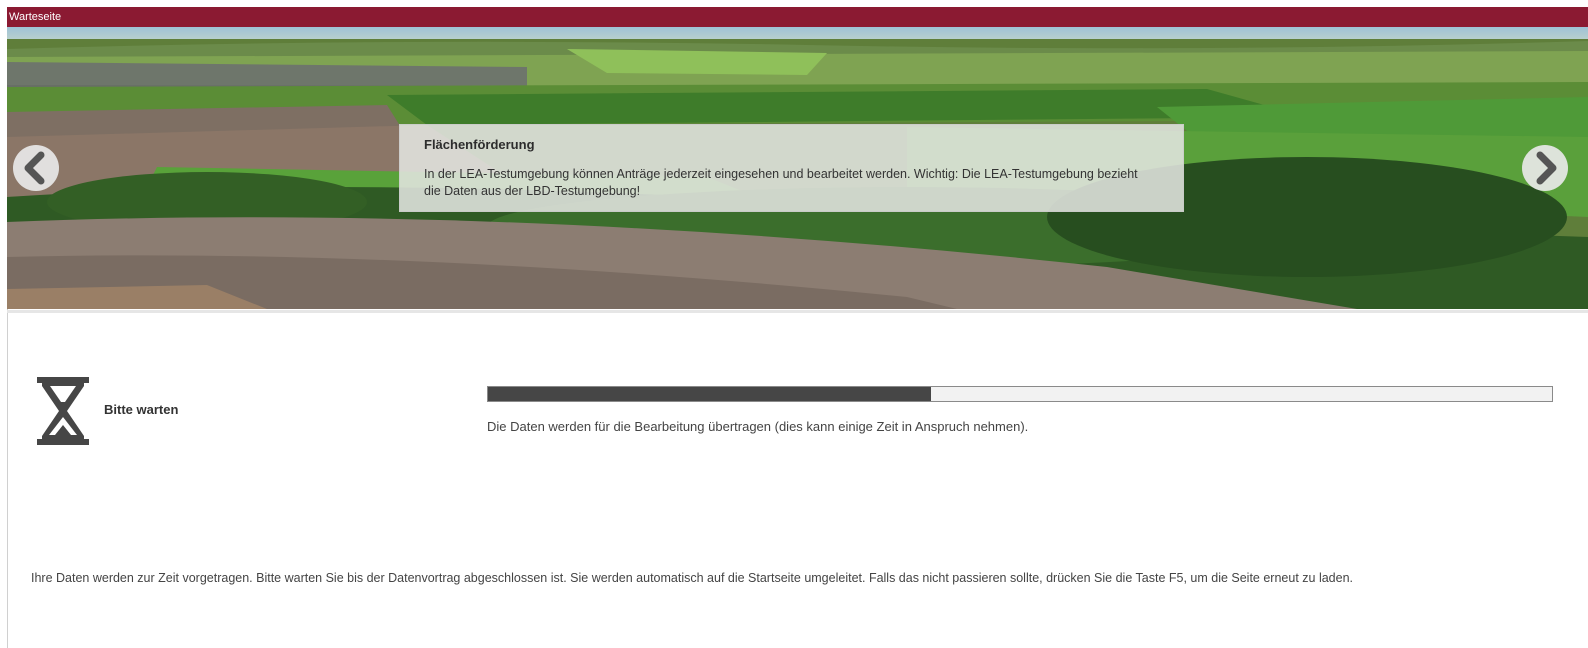 This screenshot has height=648, width=1588. I want to click on hourglass-icon, so click(63, 411).